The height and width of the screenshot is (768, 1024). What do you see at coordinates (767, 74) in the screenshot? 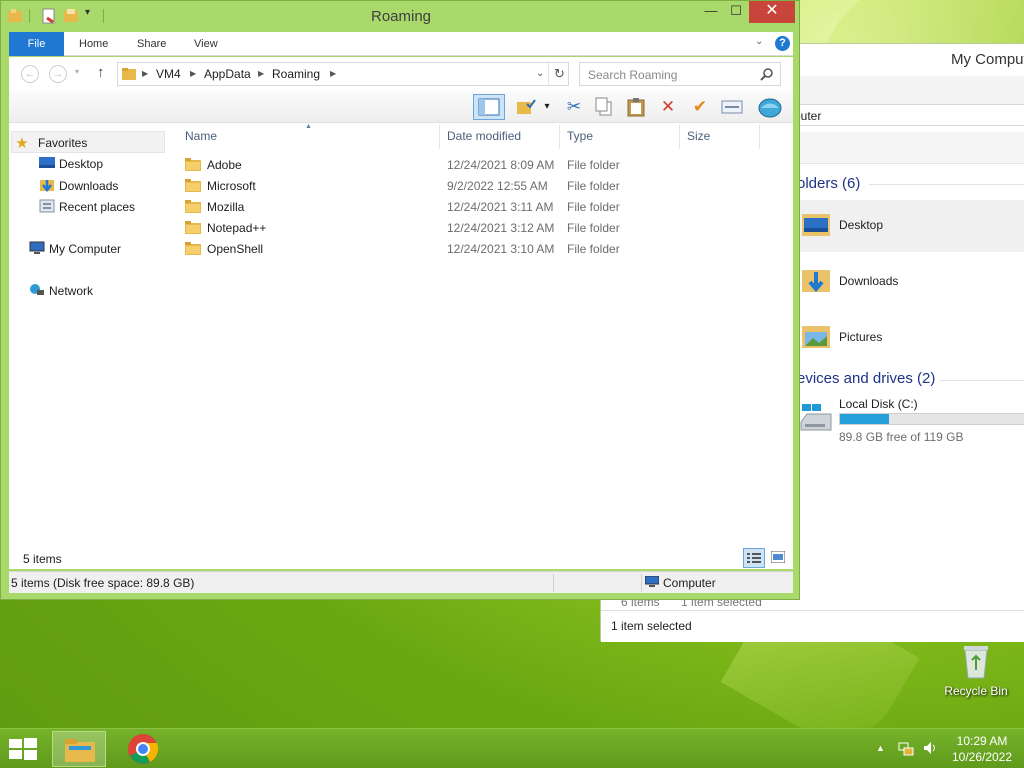
I see `search-icon` at bounding box center [767, 74].